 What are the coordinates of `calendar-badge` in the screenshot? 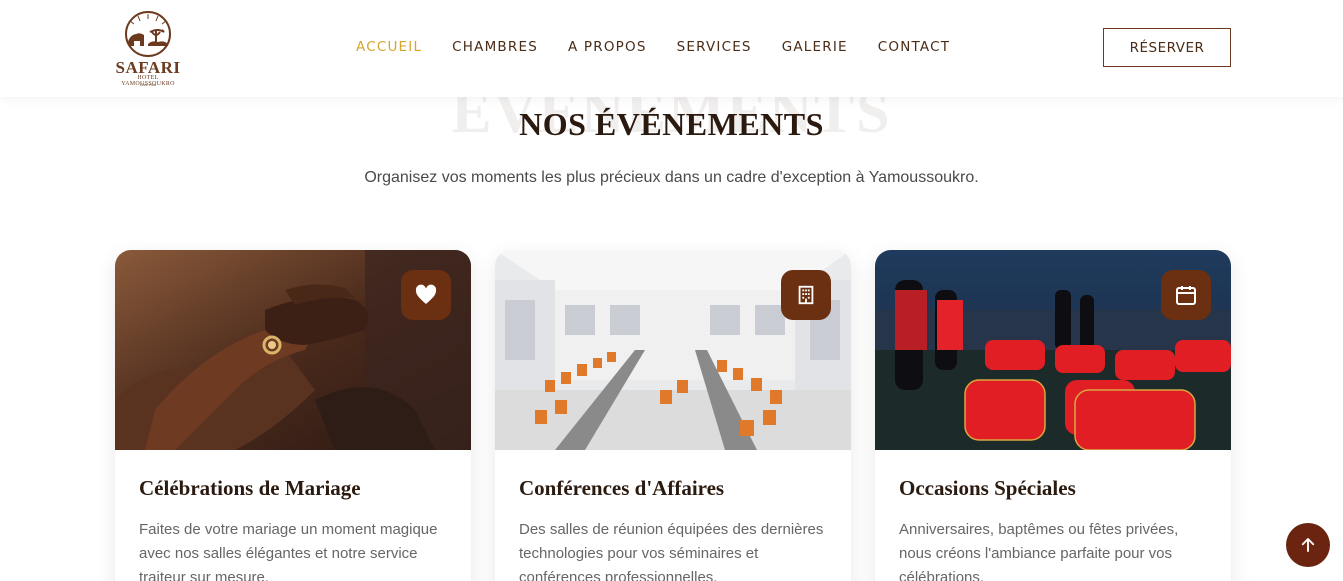 It's located at (1186, 295).